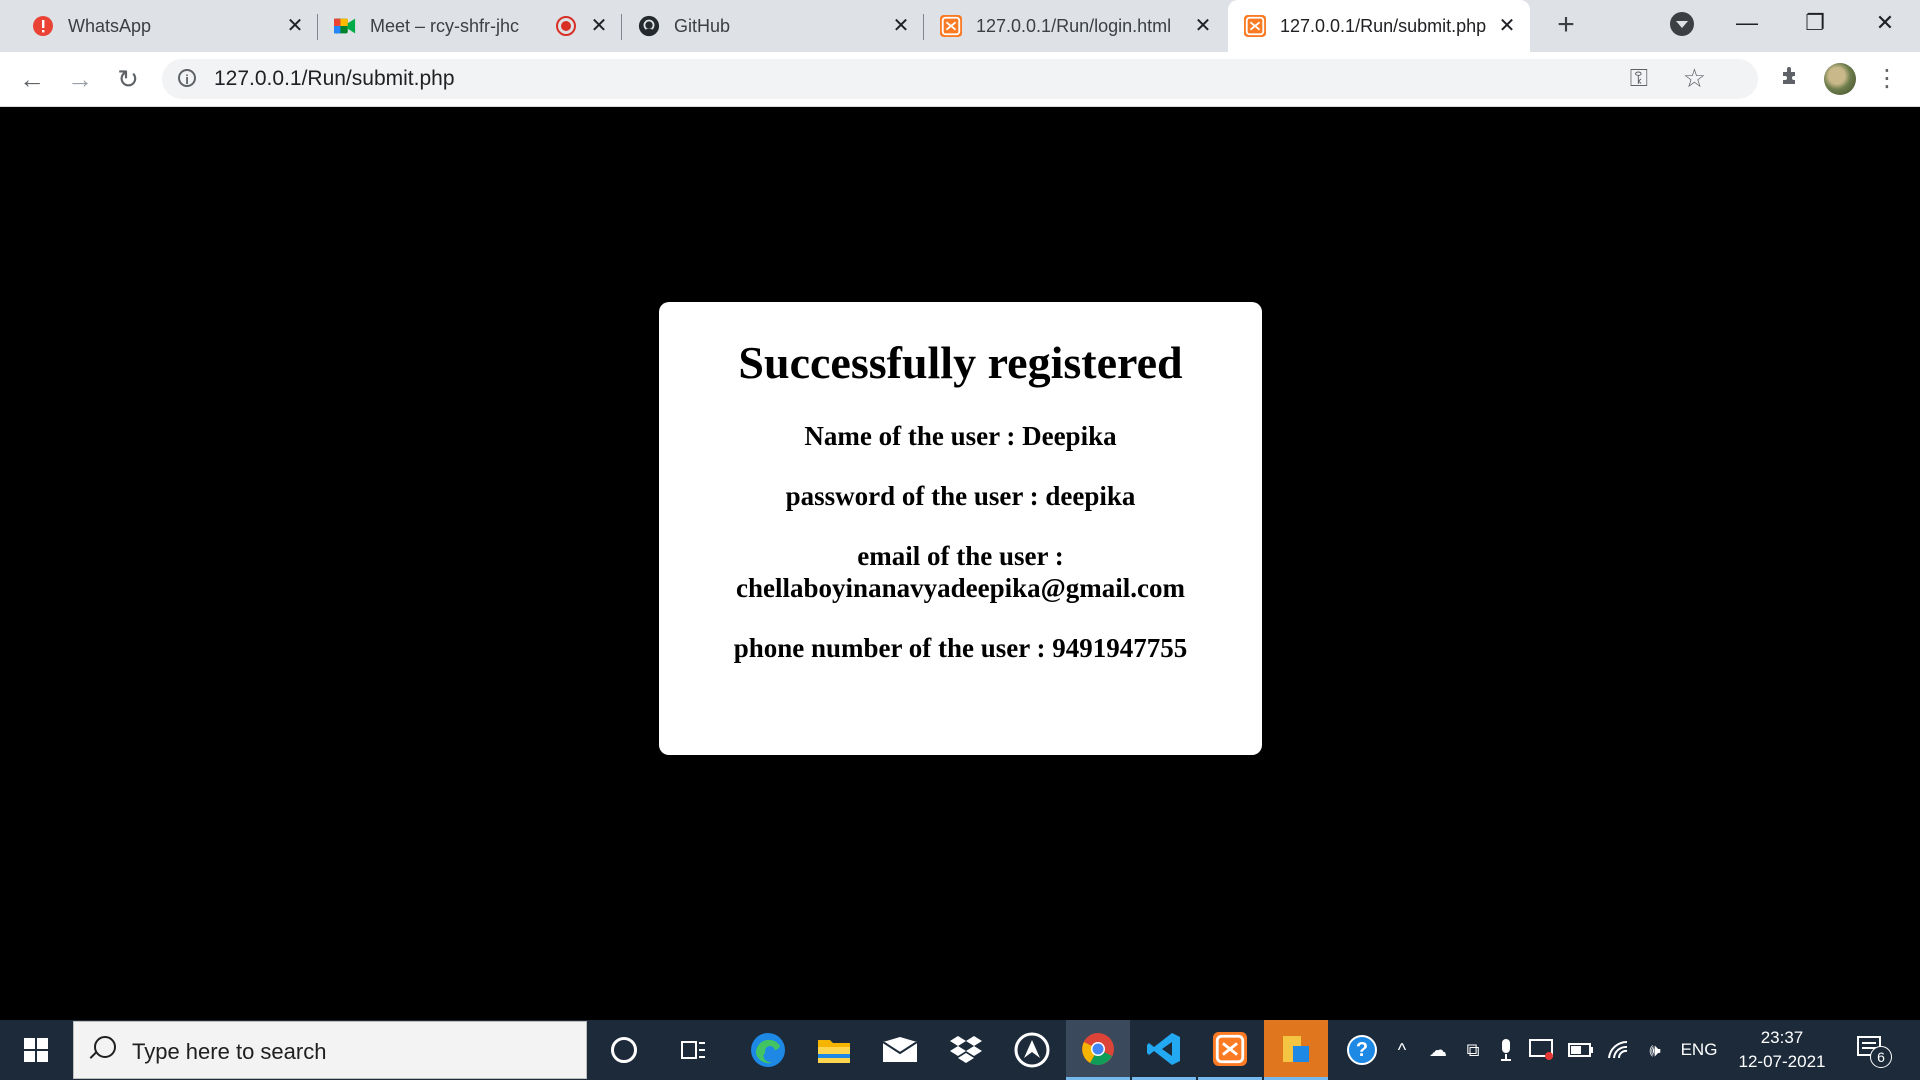 Image resolution: width=1920 pixels, height=1080 pixels. What do you see at coordinates (1566, 26) in the screenshot?
I see `new-tab-button: +` at bounding box center [1566, 26].